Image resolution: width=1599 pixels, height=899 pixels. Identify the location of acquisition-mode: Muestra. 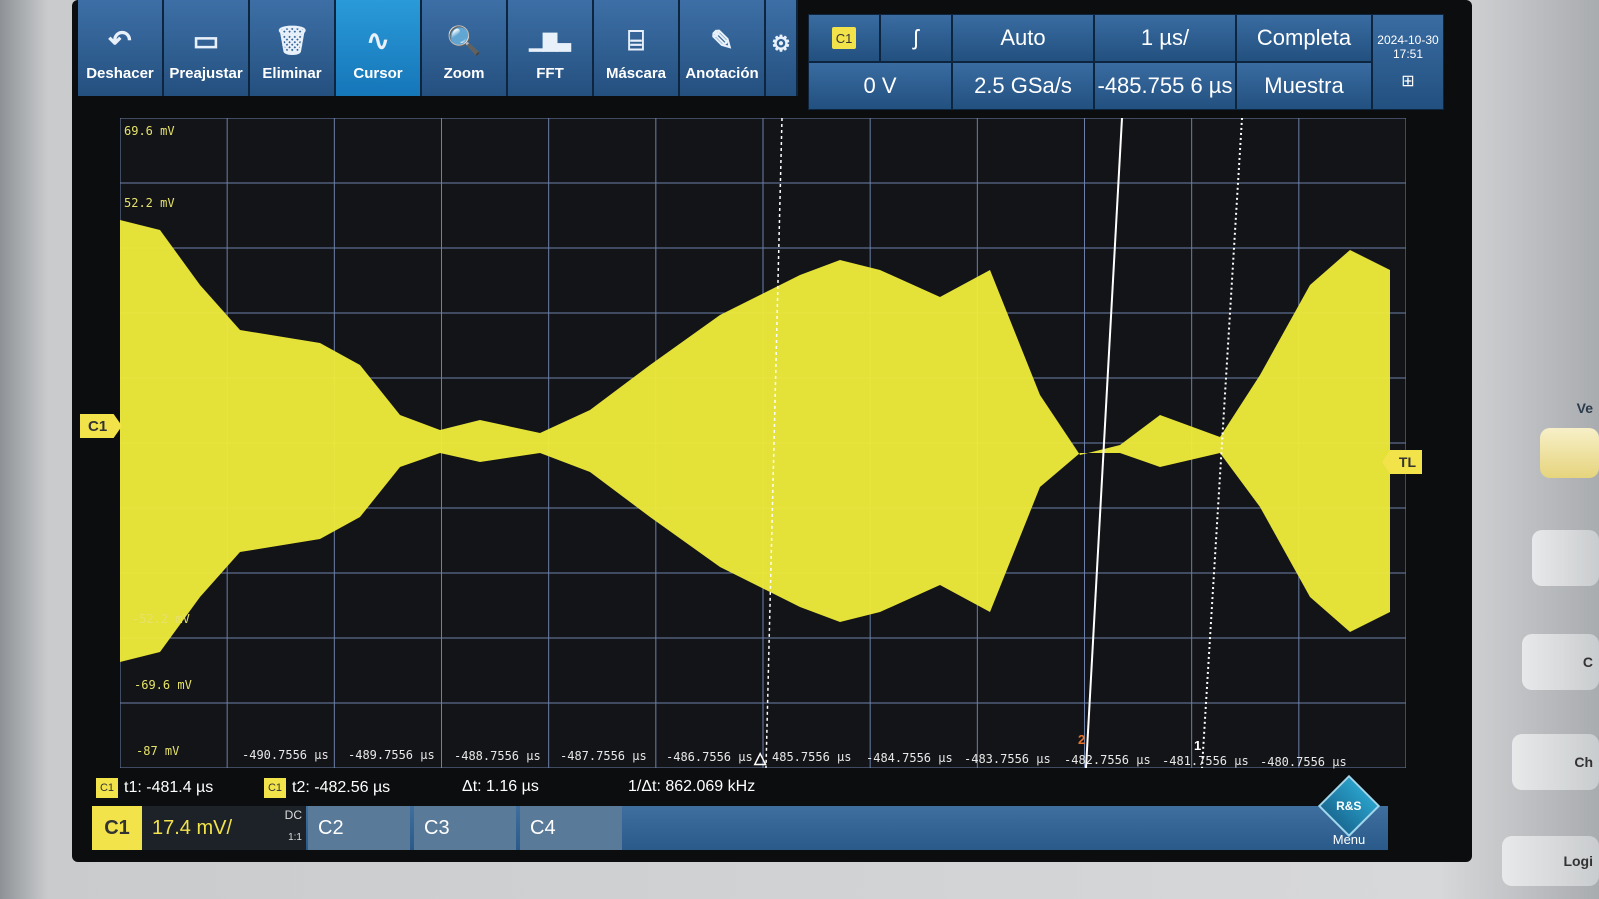
(1304, 86).